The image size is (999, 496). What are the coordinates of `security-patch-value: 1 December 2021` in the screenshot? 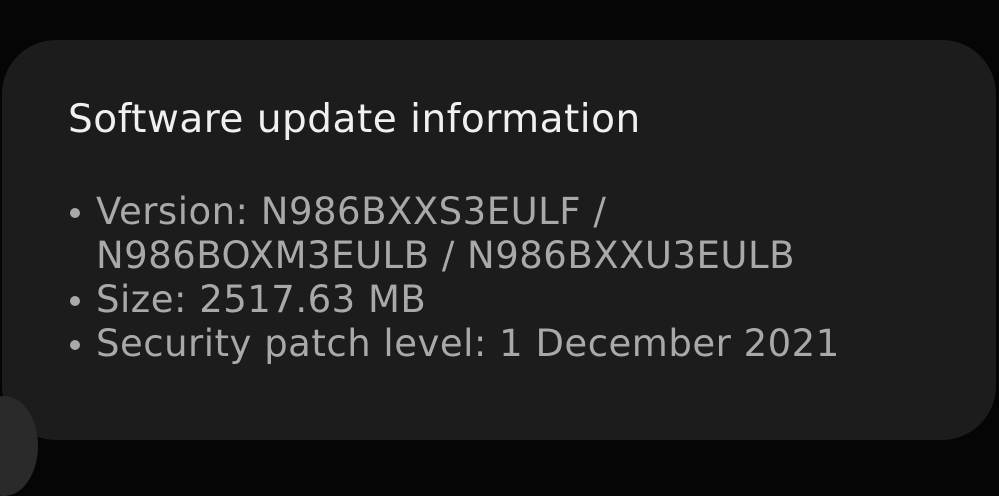 It's located at (669, 343).